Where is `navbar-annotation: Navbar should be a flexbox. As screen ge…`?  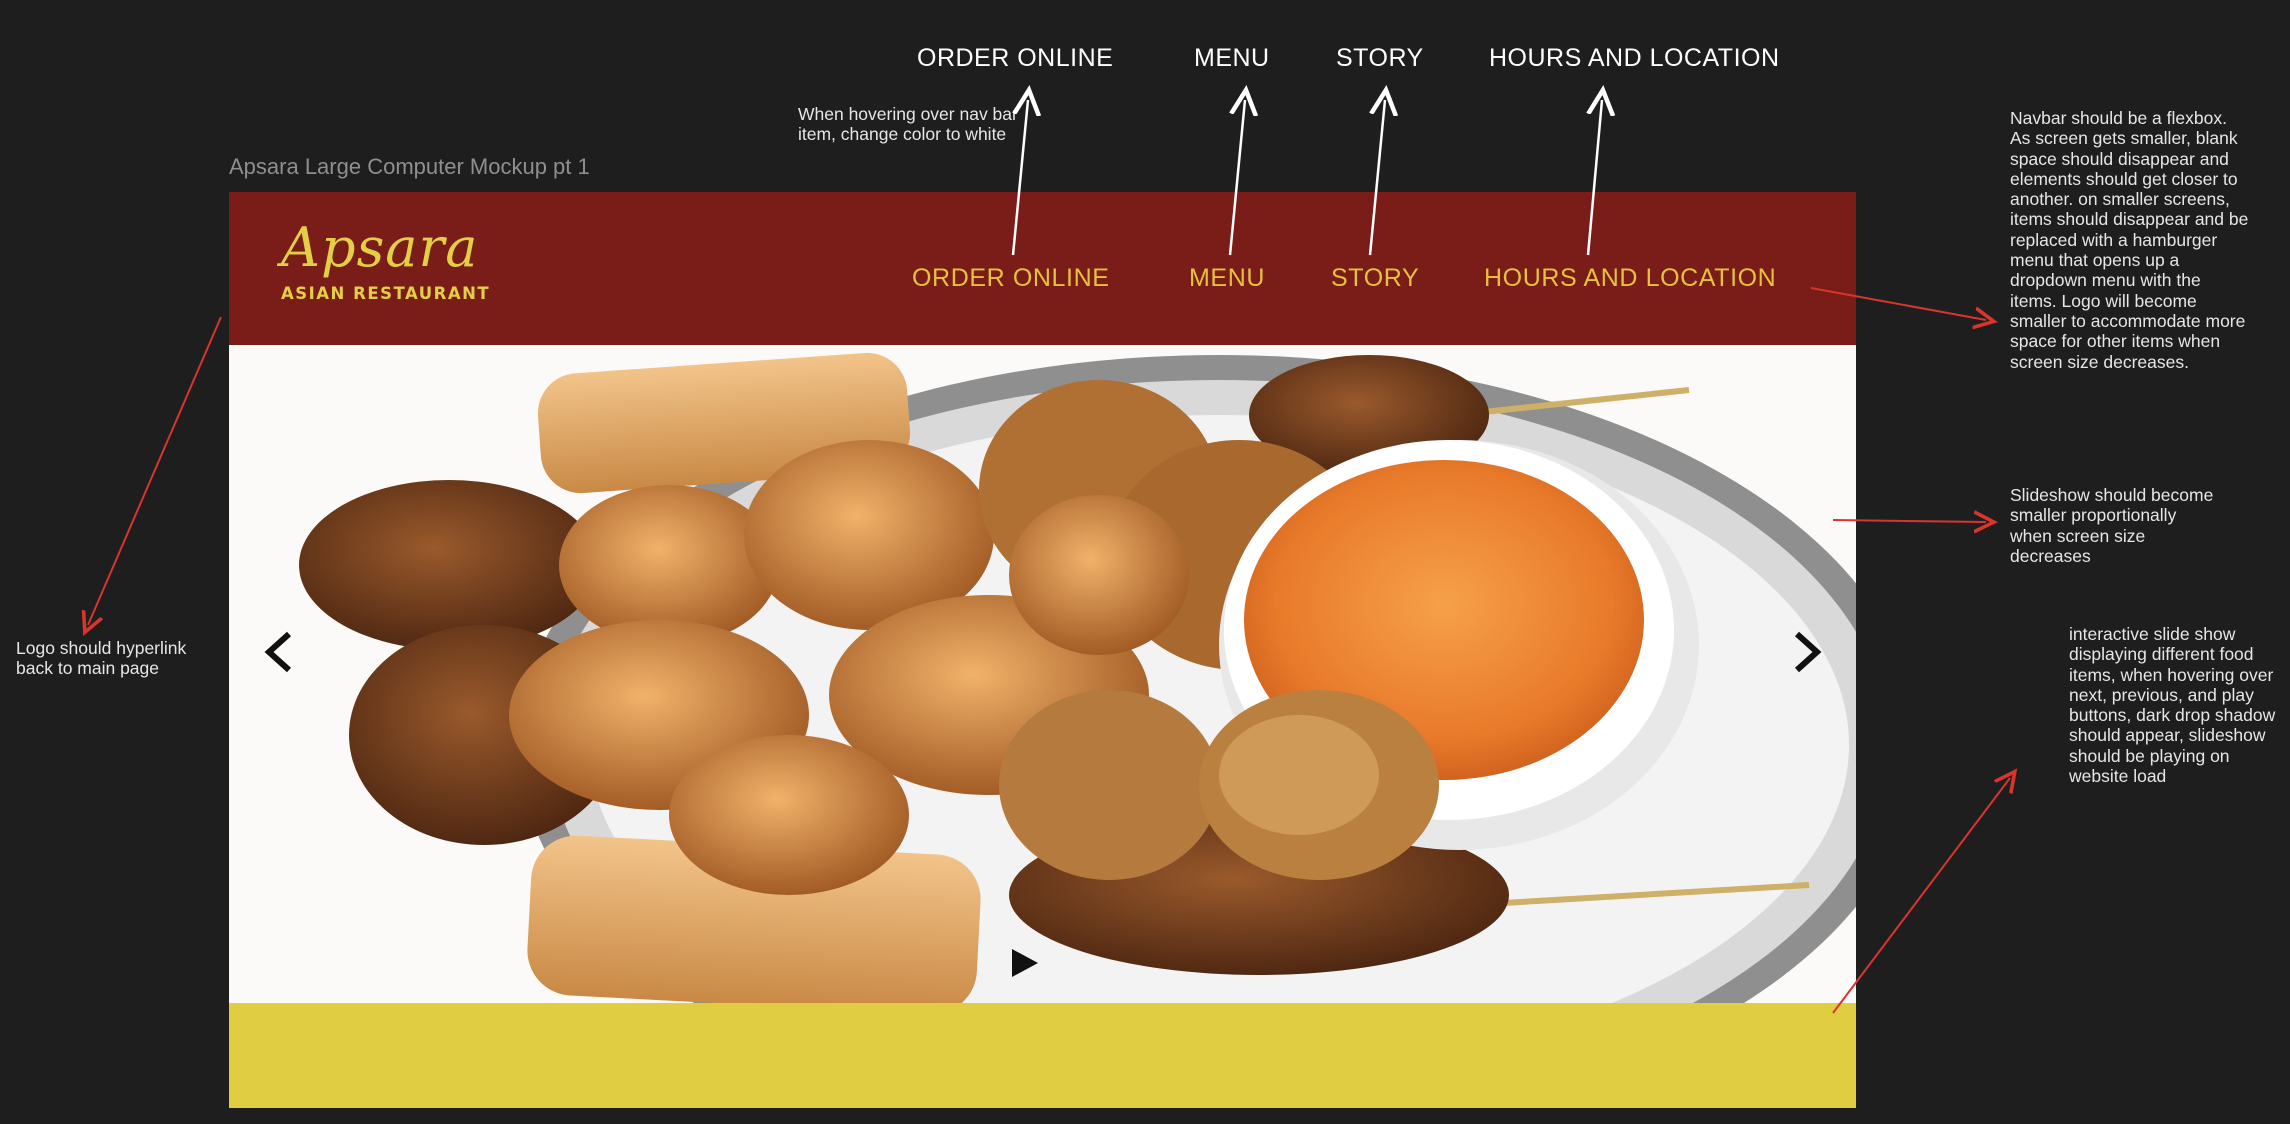
navbar-annotation: Navbar should be a flexbox. As screen ge… is located at coordinates (2129, 240).